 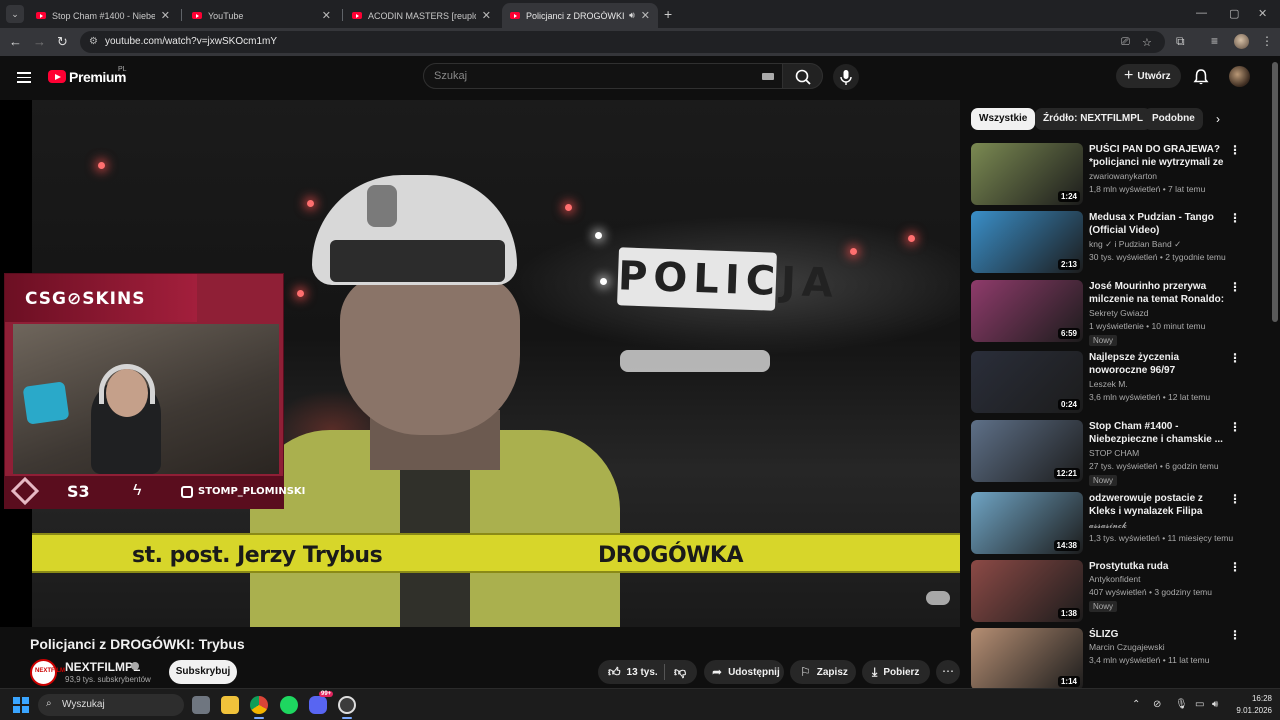 What do you see at coordinates (1123, 176) in the screenshot?
I see `recommendation-channel: zwariowanykarton` at bounding box center [1123, 176].